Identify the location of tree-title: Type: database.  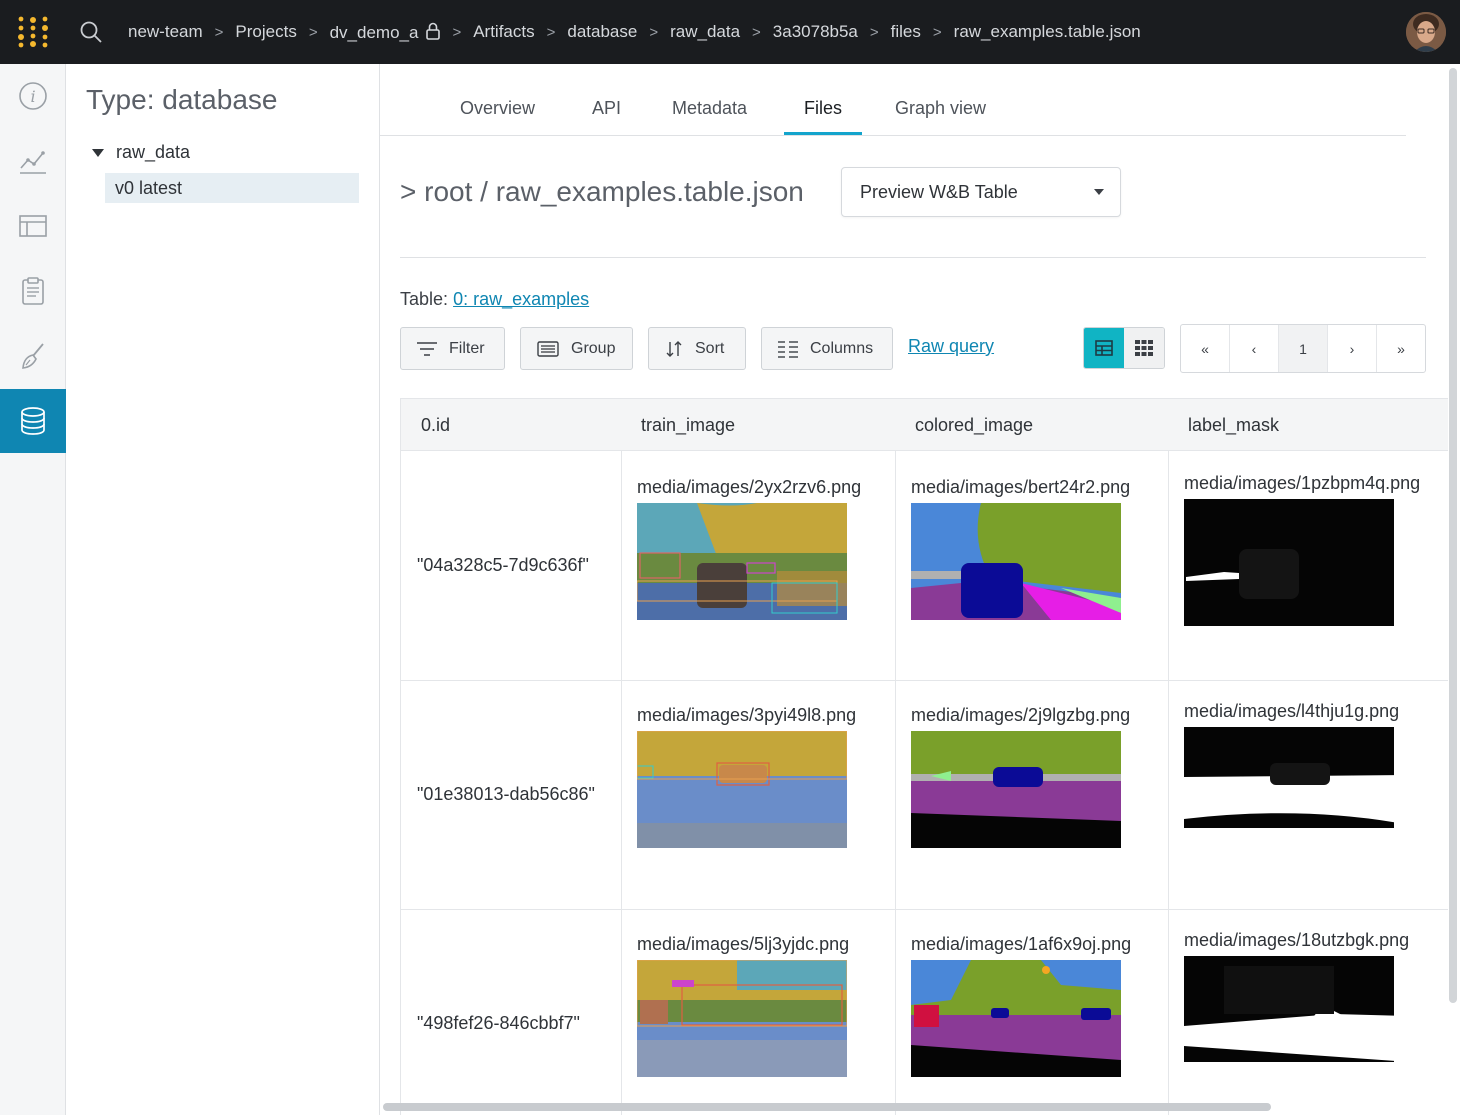
(182, 99).